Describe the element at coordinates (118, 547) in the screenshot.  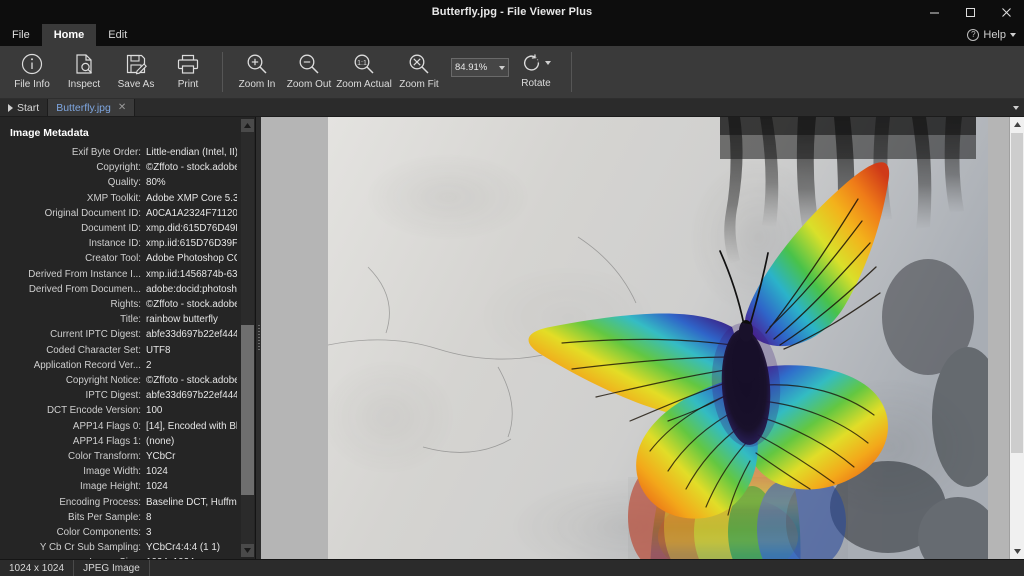
I see `metadata-row: Y Cb Cr Sub Sampling: YCbCr4:4:4 (1 1)` at that location.